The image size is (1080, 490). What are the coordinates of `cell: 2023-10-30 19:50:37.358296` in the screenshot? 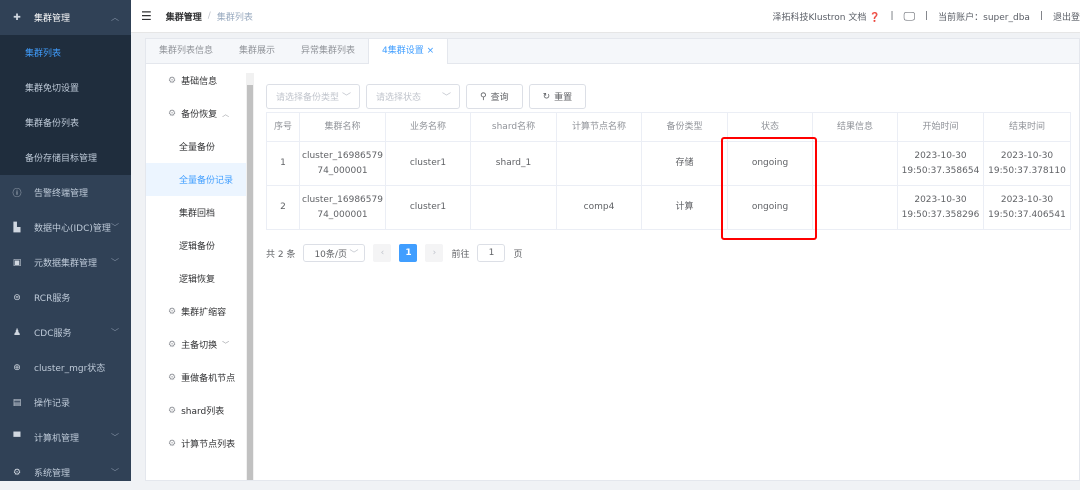 It's located at (940, 207).